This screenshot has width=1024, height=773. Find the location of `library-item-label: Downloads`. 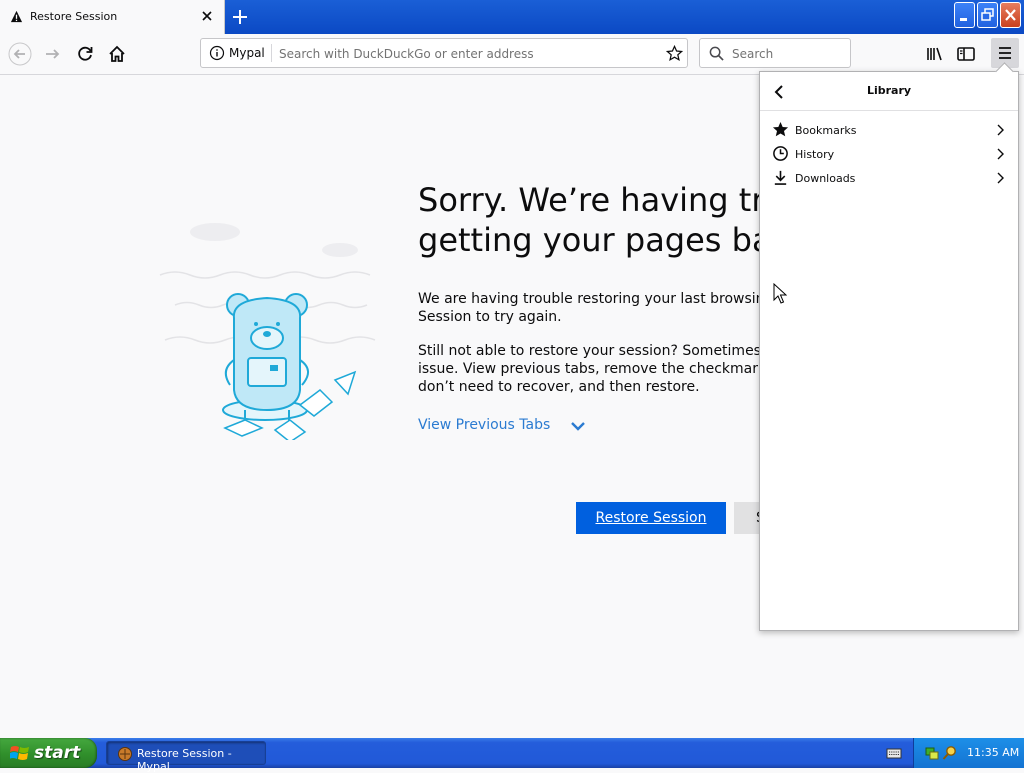

library-item-label: Downloads is located at coordinates (825, 178).